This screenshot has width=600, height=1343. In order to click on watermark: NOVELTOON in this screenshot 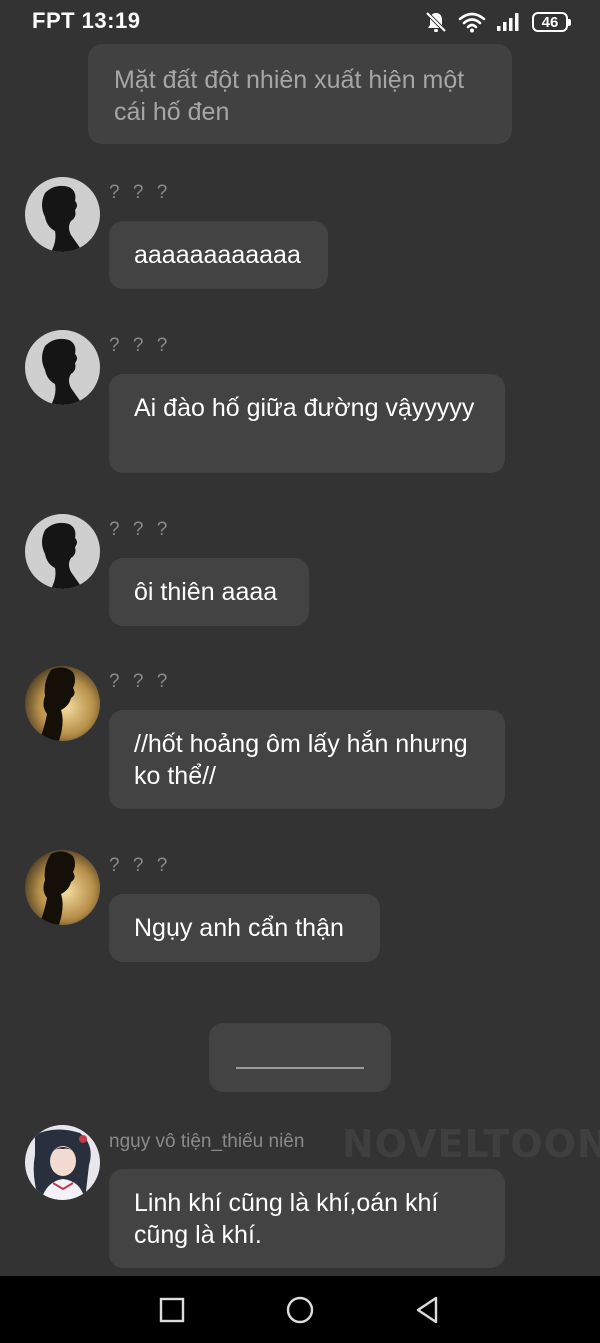, I will do `click(471, 1144)`.